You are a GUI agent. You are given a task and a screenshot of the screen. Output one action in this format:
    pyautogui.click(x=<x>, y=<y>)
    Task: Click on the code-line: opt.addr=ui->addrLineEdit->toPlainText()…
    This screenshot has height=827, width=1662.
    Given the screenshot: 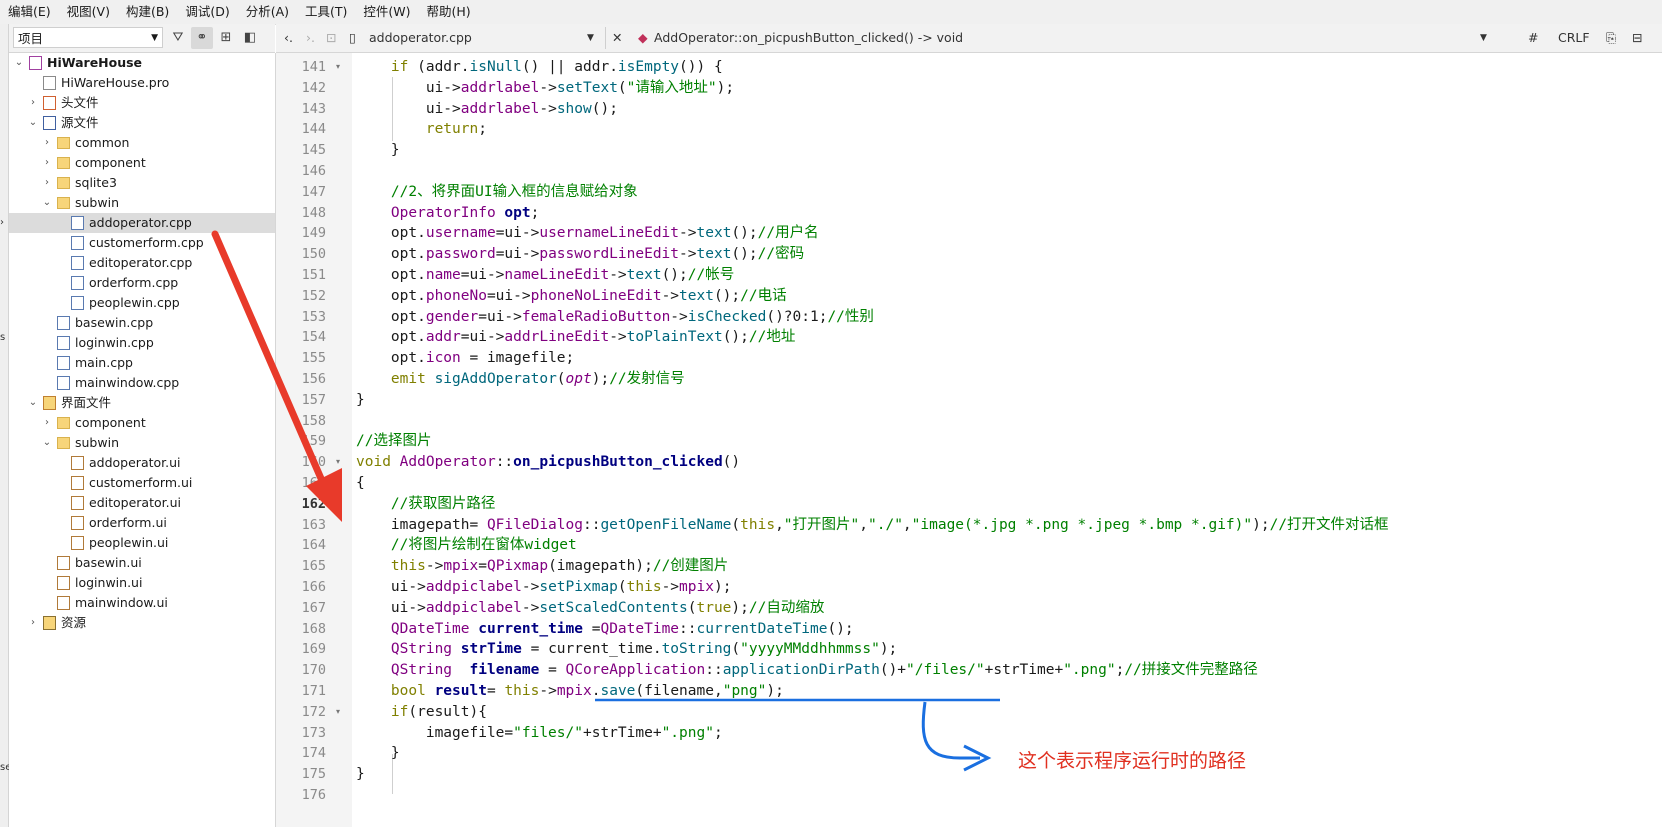 What is the action you would take?
    pyautogui.click(x=575, y=337)
    